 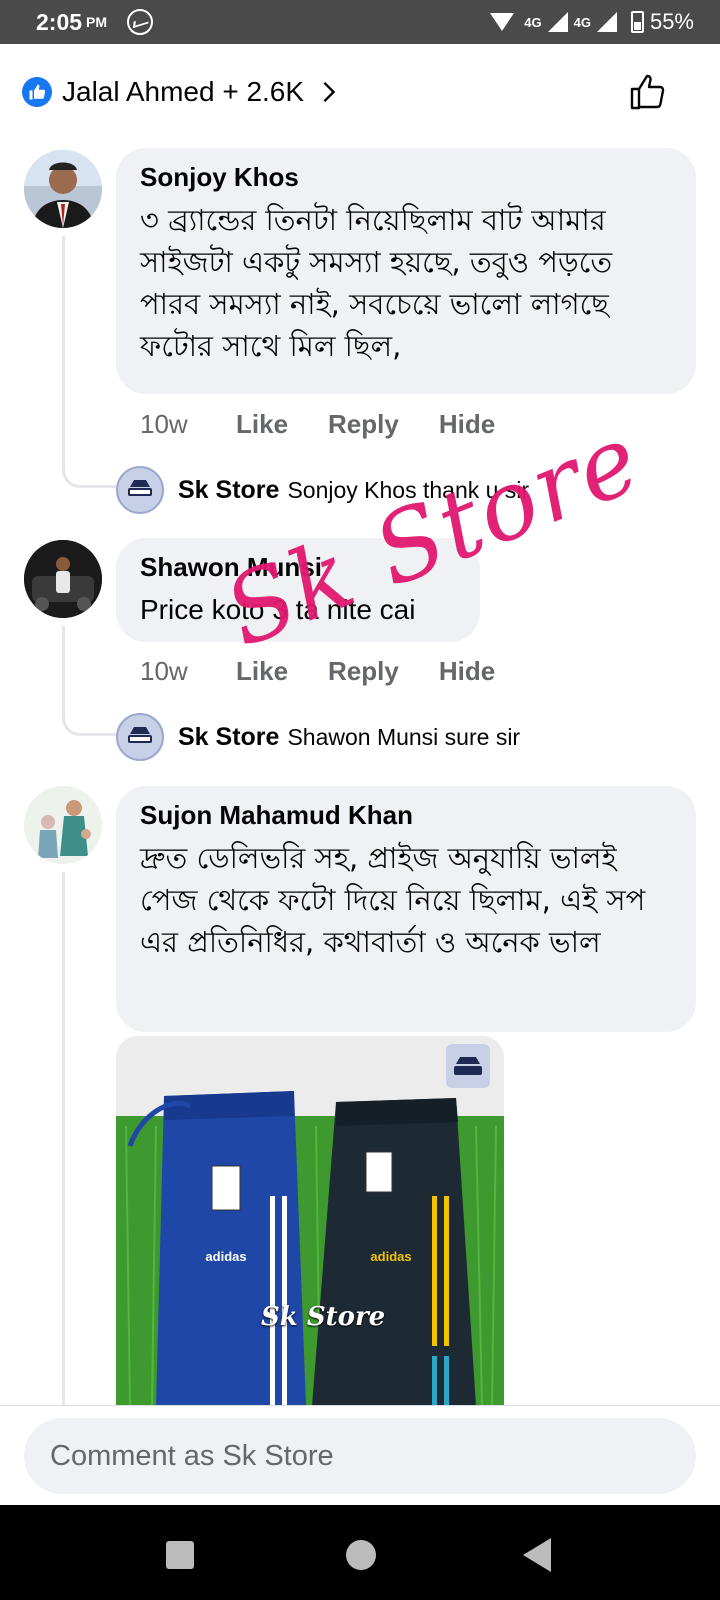 I want to click on network-label-2: 4G, so click(x=582, y=22).